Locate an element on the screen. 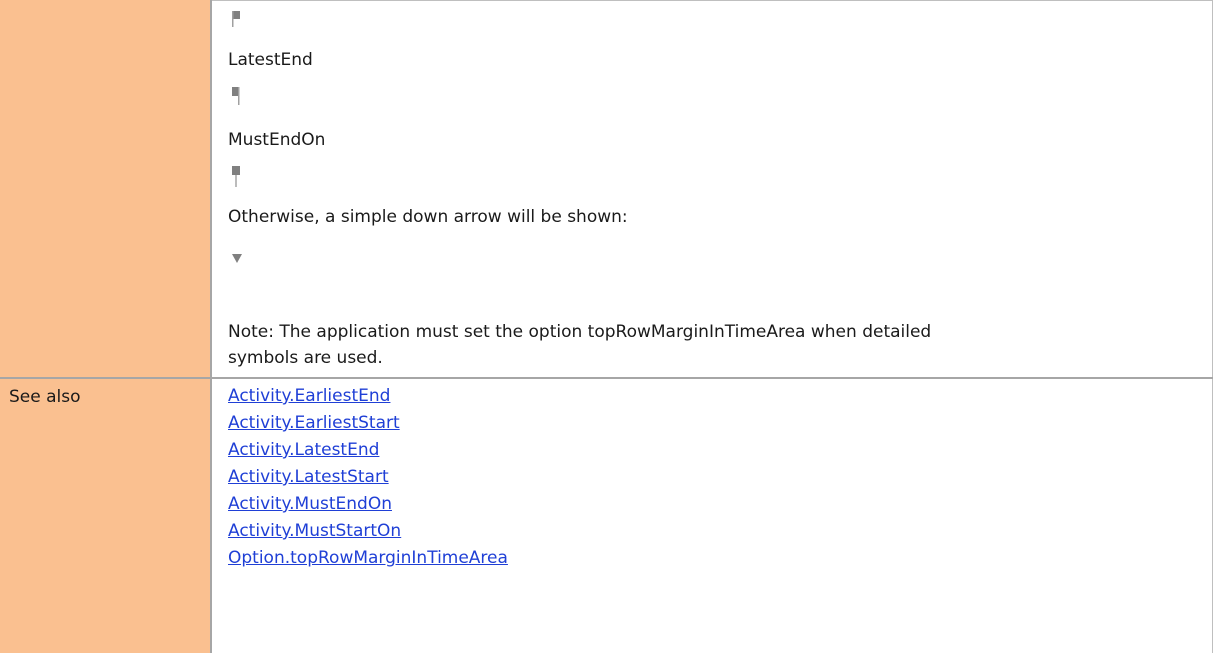 This screenshot has height=653, width=1213. link-activity-must-end-on: Activity.MustEndOn is located at coordinates (310, 504).